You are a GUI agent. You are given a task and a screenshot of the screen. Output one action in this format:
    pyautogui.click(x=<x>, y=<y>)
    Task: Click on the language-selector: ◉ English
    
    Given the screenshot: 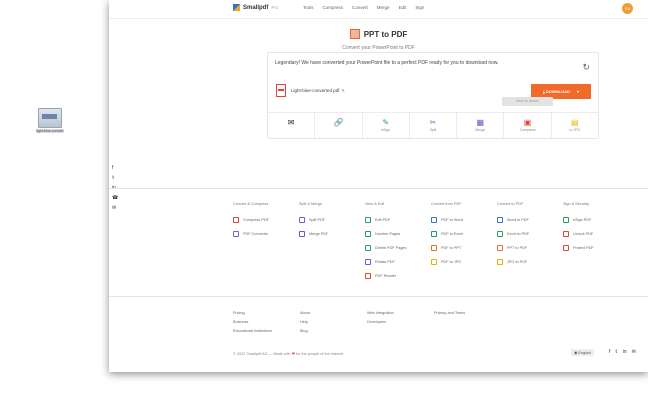 What is the action you would take?
    pyautogui.click(x=582, y=352)
    